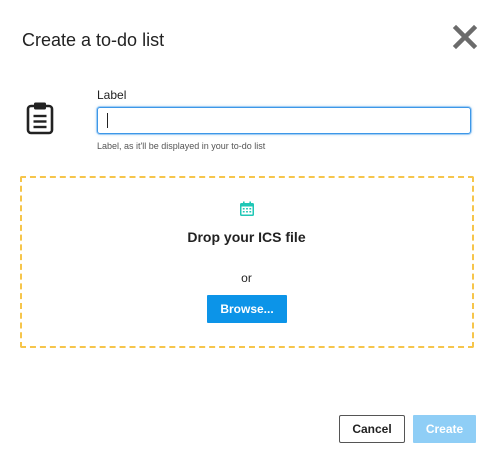 This screenshot has width=493, height=459. I want to click on dialog-title: Create a to-do list, so click(93, 40).